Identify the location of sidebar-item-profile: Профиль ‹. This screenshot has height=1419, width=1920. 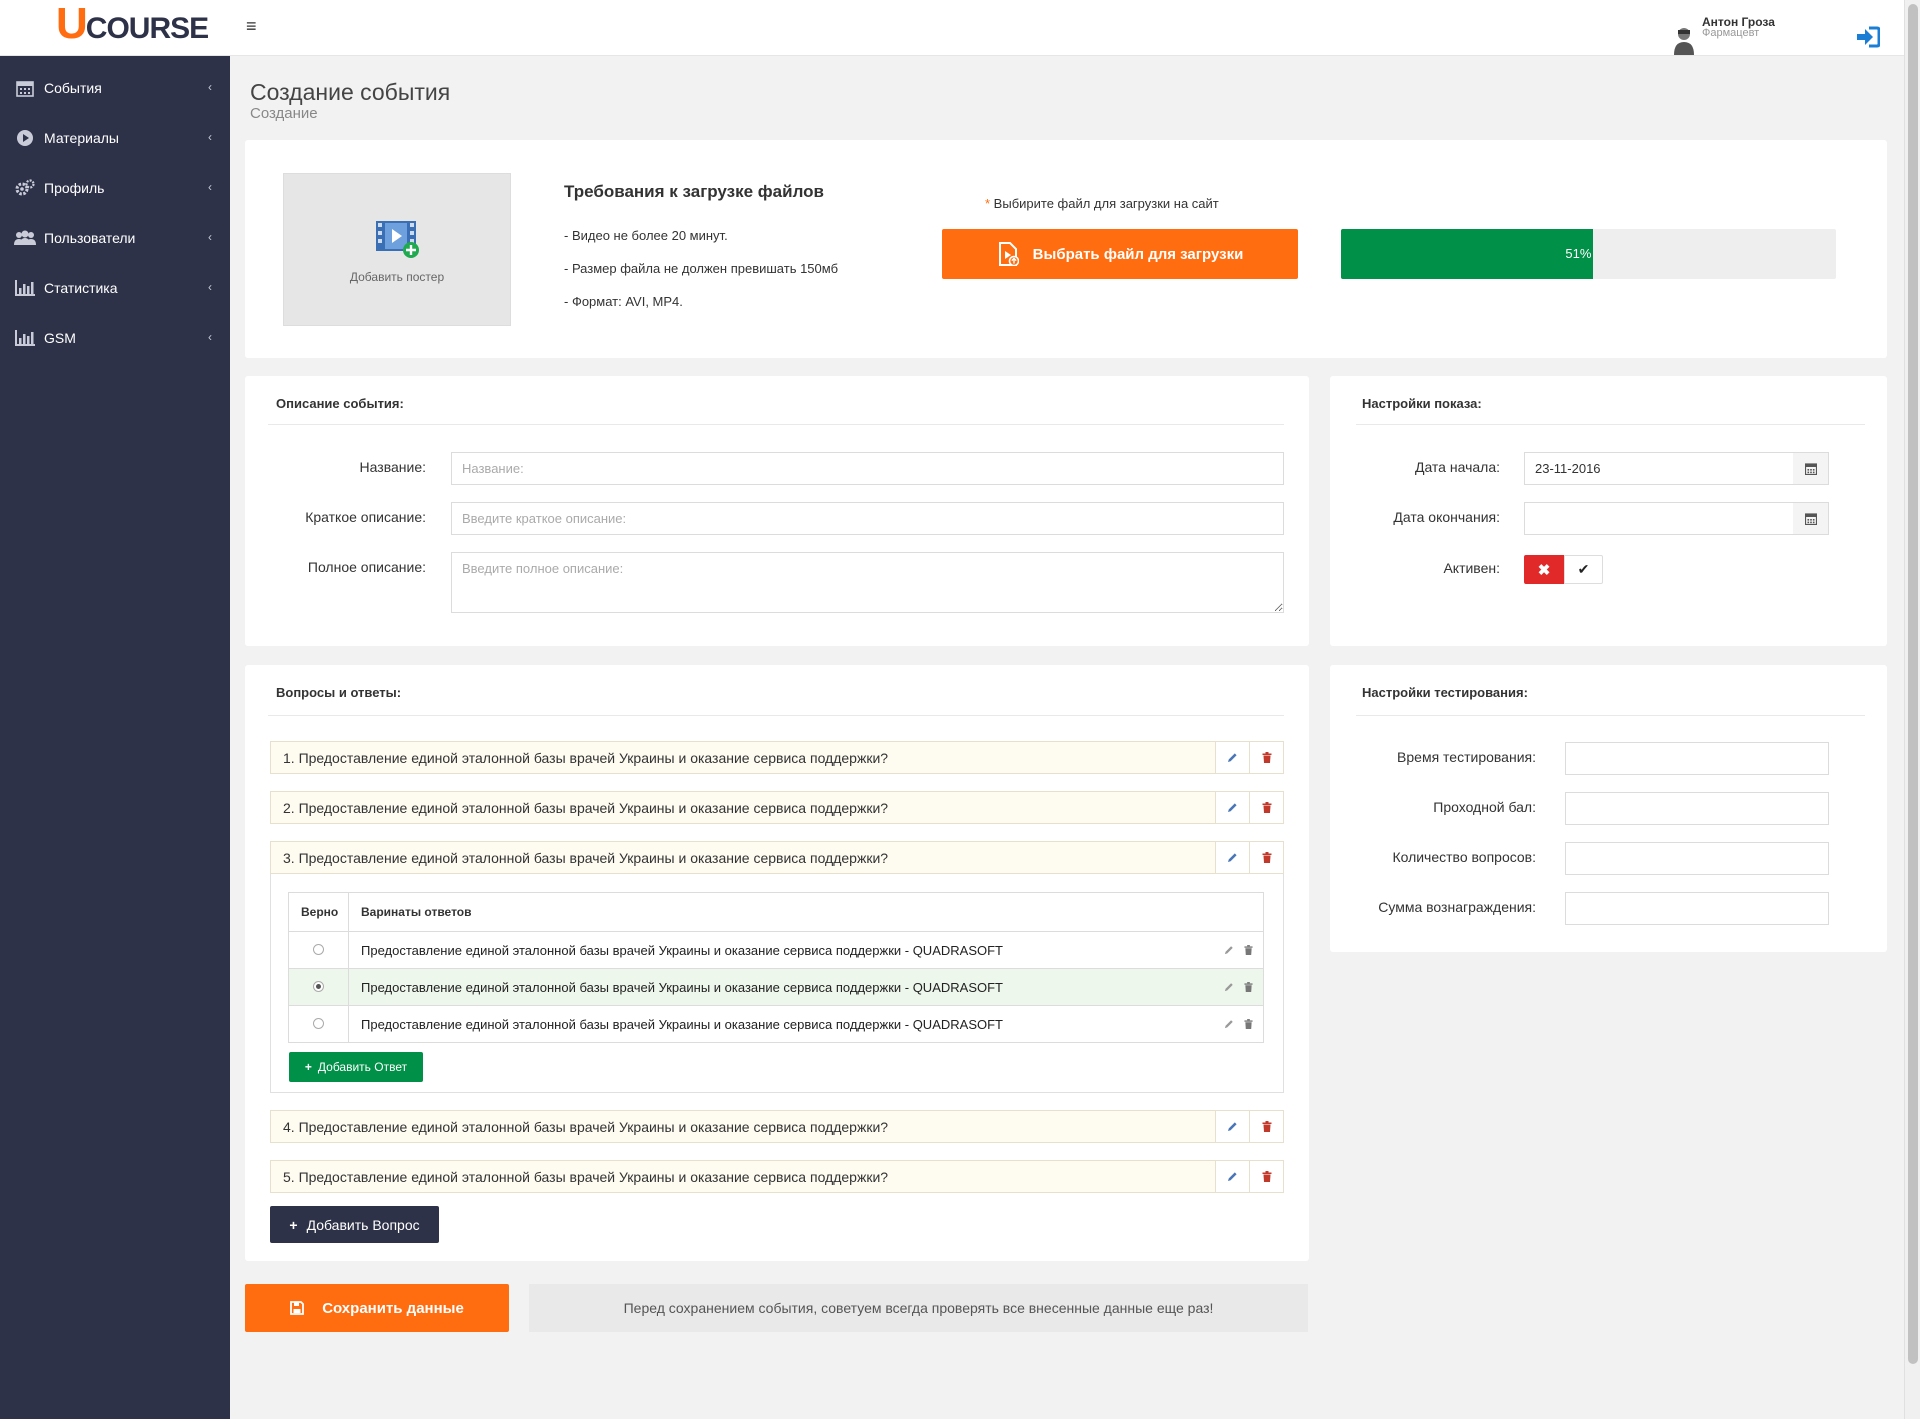
(115, 188).